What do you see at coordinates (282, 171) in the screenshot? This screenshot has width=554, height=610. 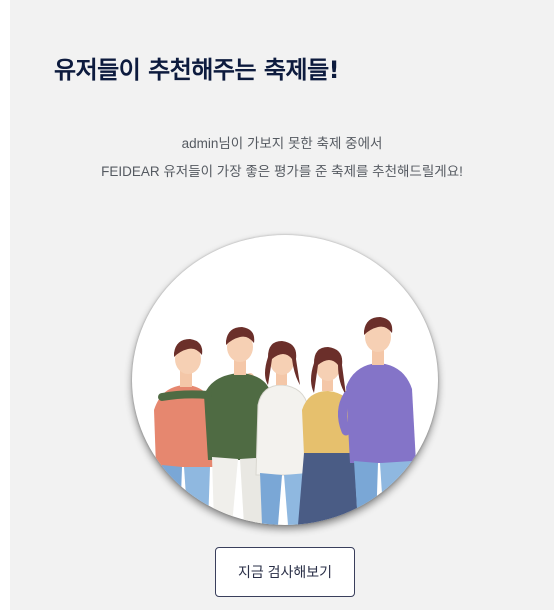 I see `description-line-2: FEIDEAR 유저들이 가장 좋은 평가를 준 축제를 추천해드릴게요!` at bounding box center [282, 171].